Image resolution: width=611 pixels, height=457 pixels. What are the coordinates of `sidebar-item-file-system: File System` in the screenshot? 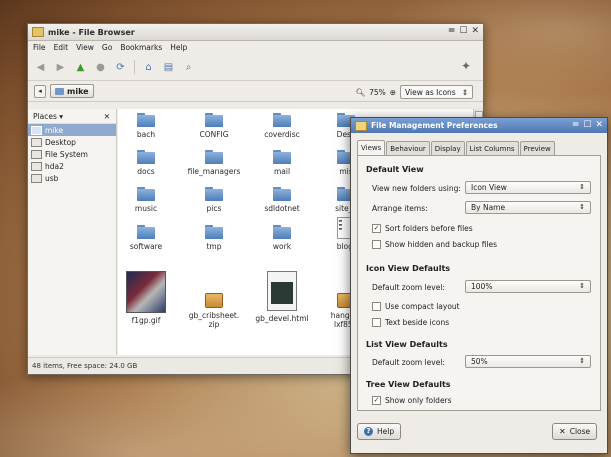 It's located at (72, 154).